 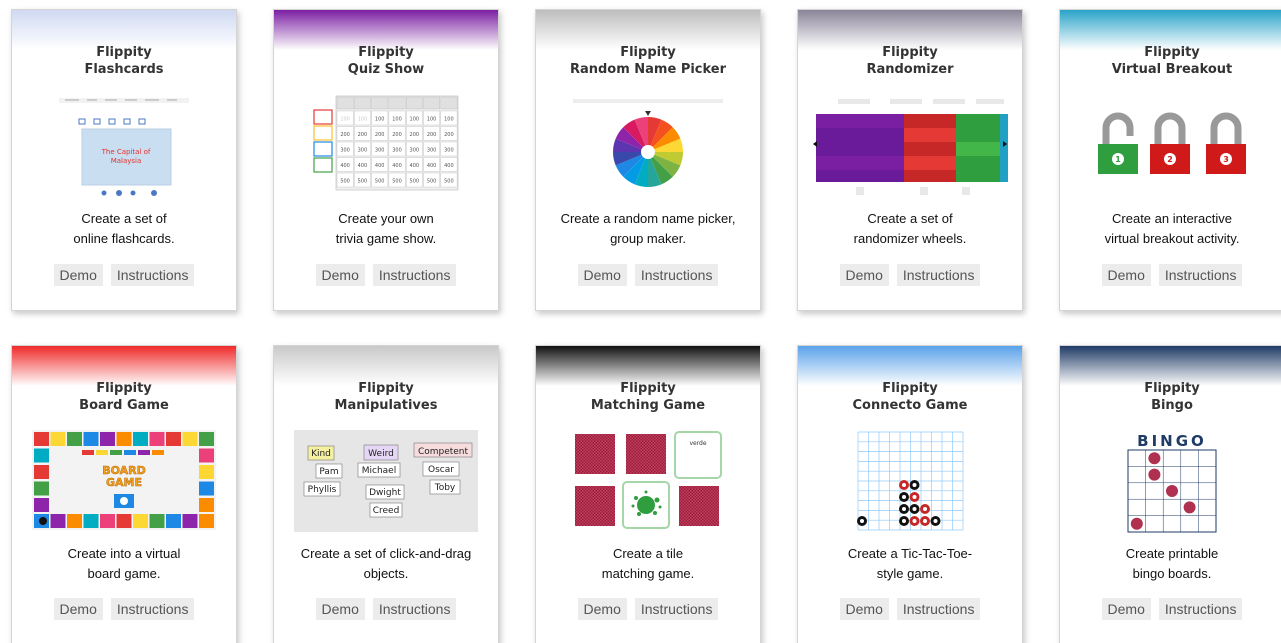 What do you see at coordinates (322, 490) in the screenshot?
I see `word-phyllis: Phyllis` at bounding box center [322, 490].